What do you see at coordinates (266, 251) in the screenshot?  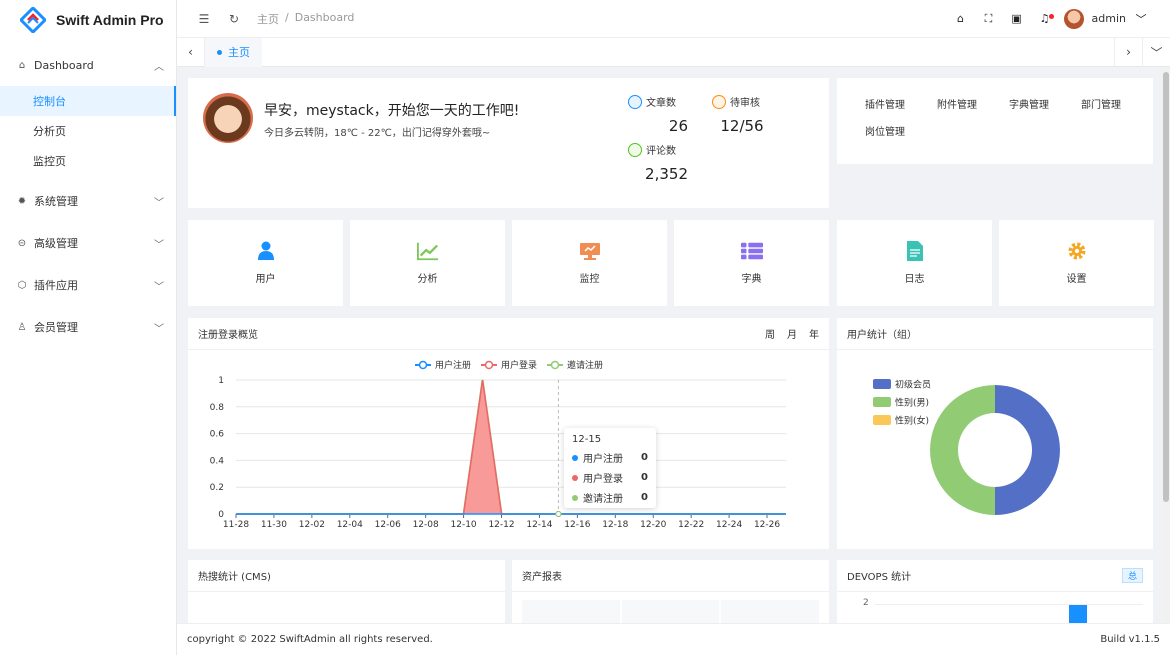 I see `user-icon` at bounding box center [266, 251].